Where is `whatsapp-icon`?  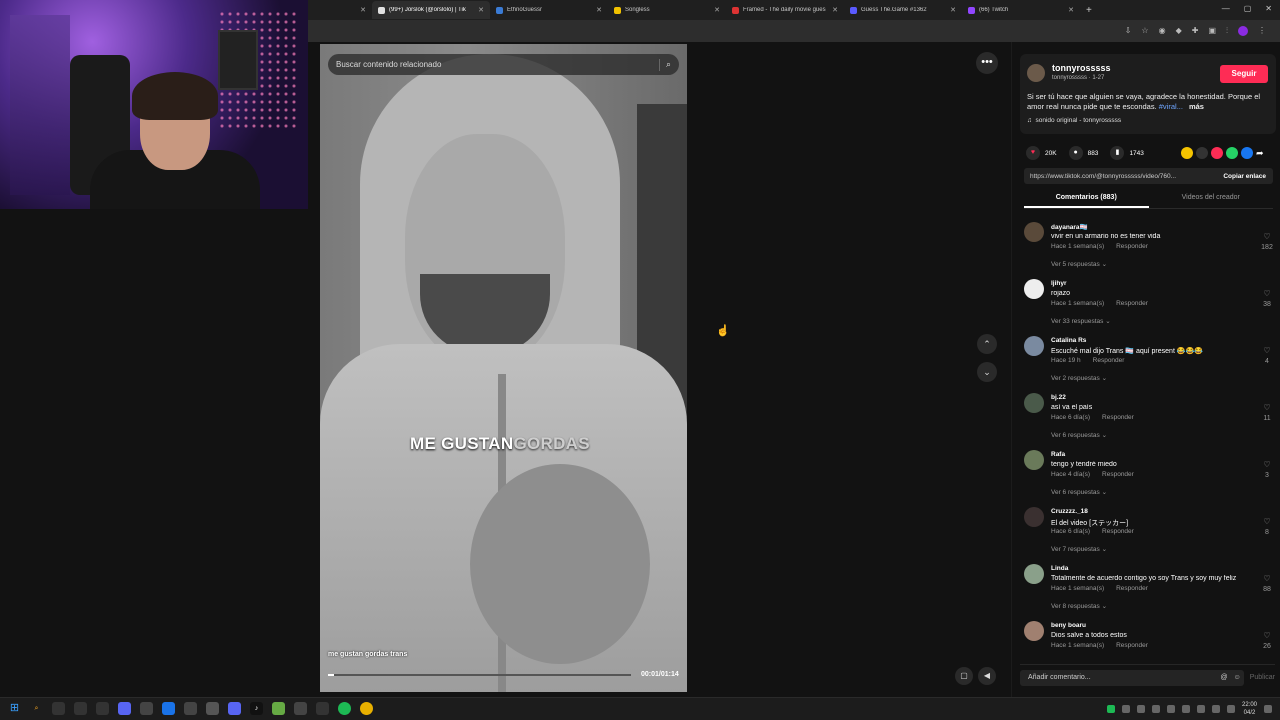 whatsapp-icon is located at coordinates (1232, 153).